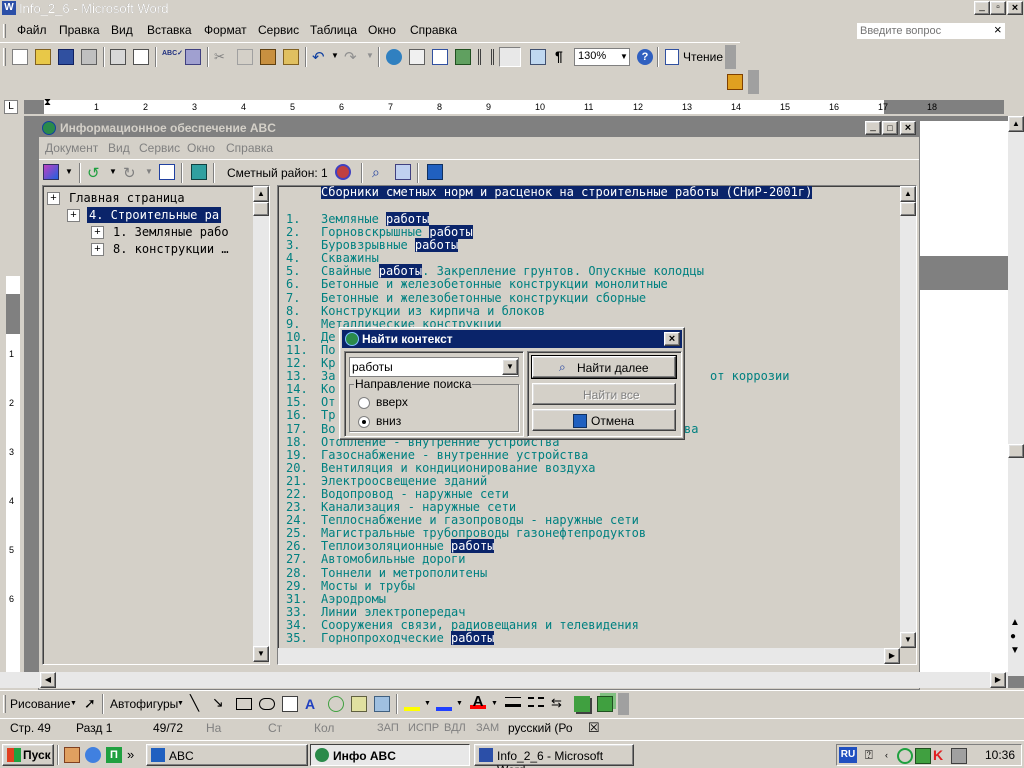 This screenshot has width=1024, height=768. What do you see at coordinates (69, 171) in the screenshot?
I see `abc-document-dropdown-icon: ▼` at bounding box center [69, 171].